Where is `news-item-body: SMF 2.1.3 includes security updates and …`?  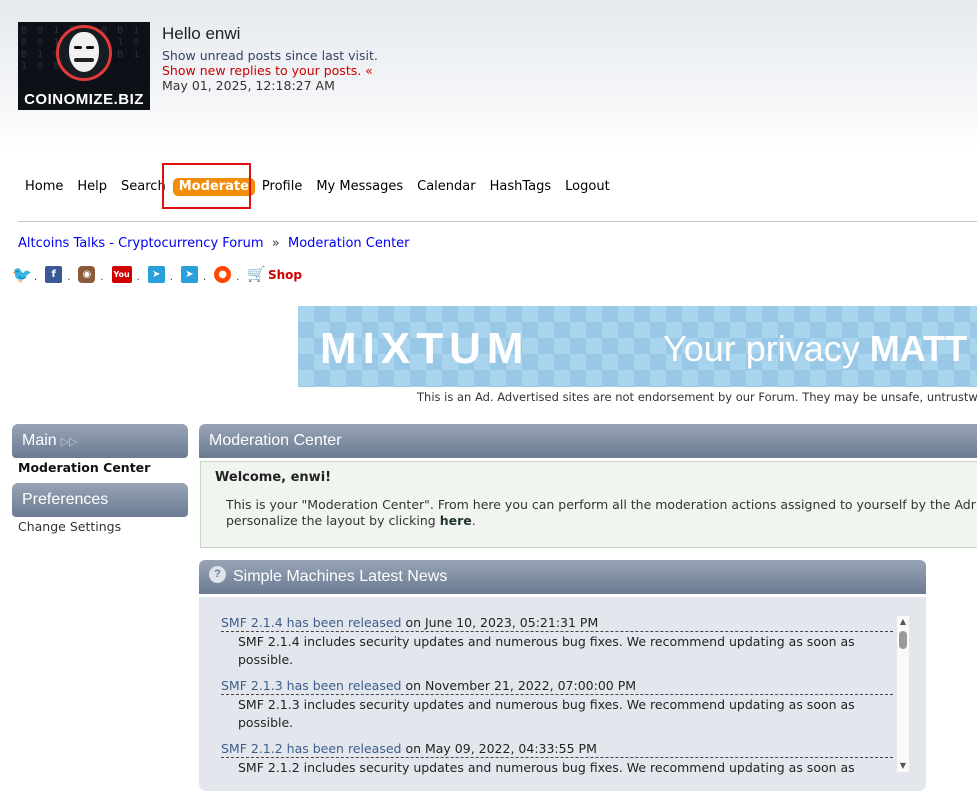
news-item-body: SMF 2.1.3 includes security updates and … is located at coordinates (546, 713).